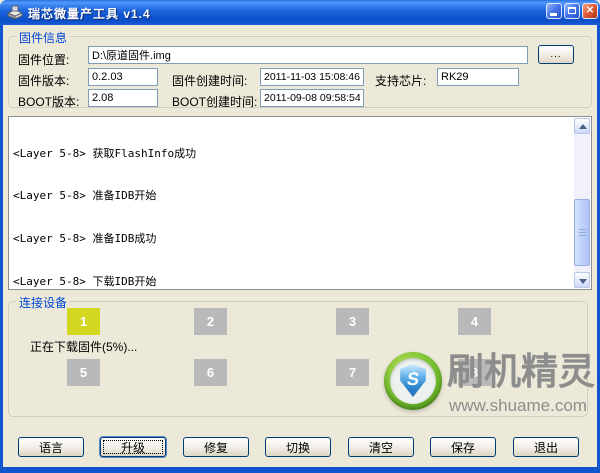 This screenshot has height=473, width=600. Describe the element at coordinates (553, 14) in the screenshot. I see `minimize-icon` at that location.